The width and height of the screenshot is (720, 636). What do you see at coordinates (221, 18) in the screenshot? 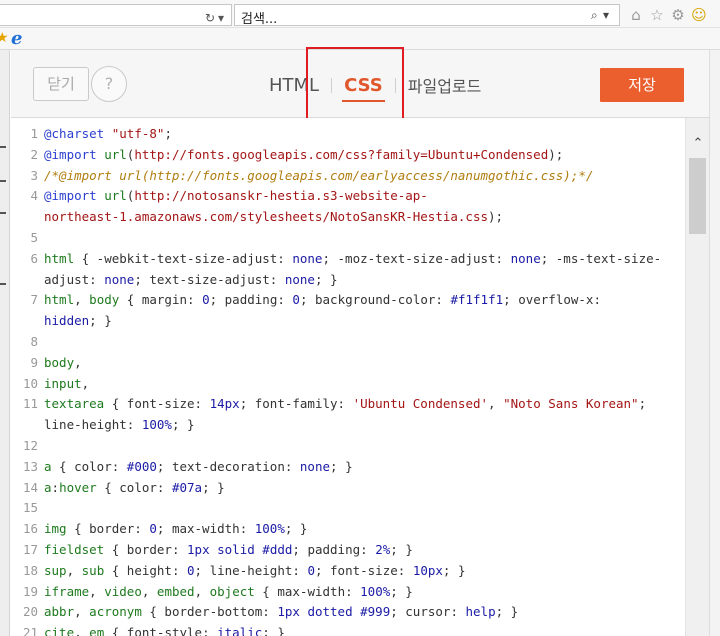
I see `address-dropdown-icon: ▾` at bounding box center [221, 18].